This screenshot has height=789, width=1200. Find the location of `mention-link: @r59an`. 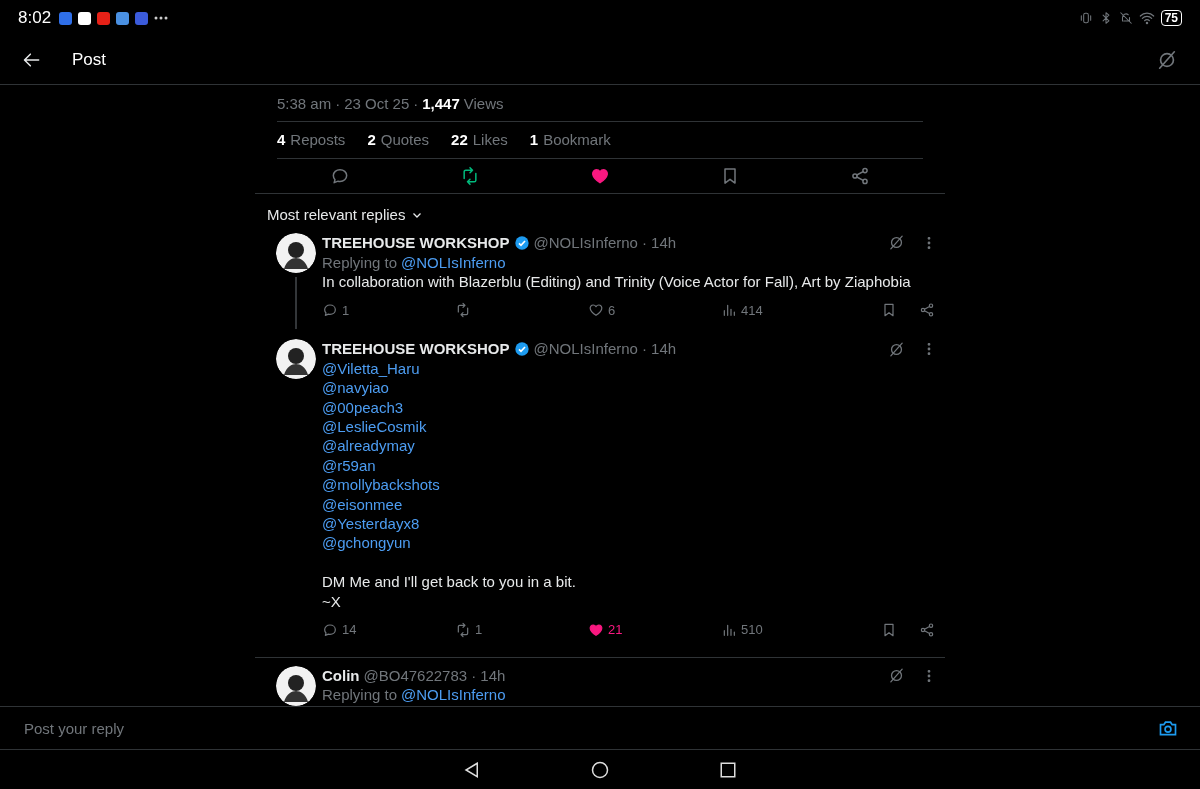

mention-link: @r59an is located at coordinates (629, 465).